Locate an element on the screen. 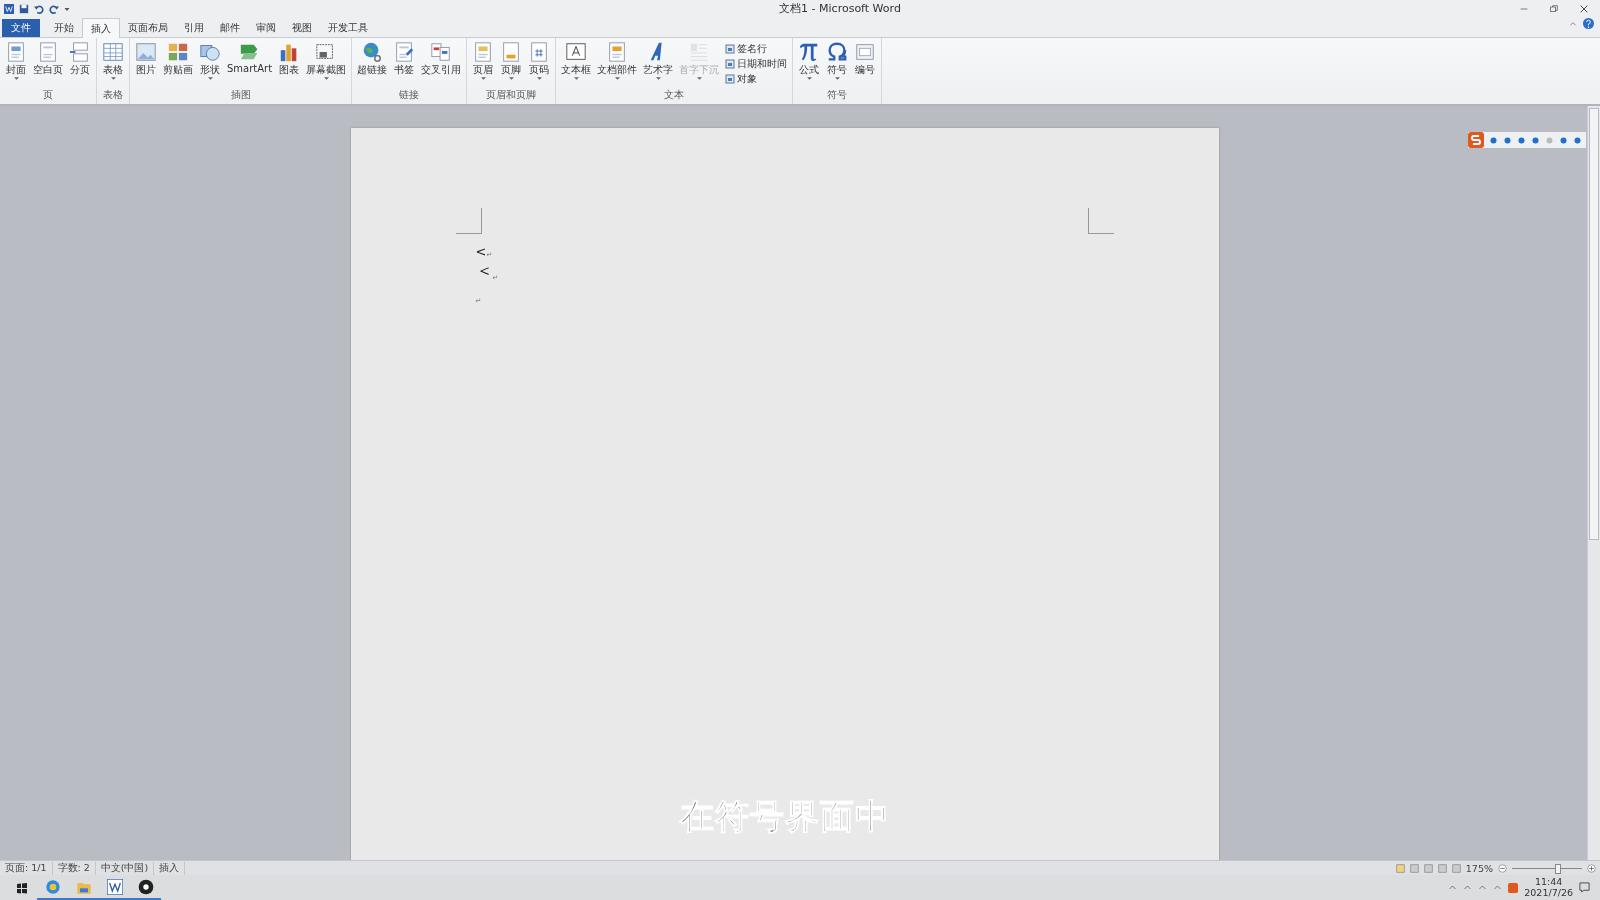 The image size is (1600, 900). customize-caret-icon is located at coordinates (67, 8).